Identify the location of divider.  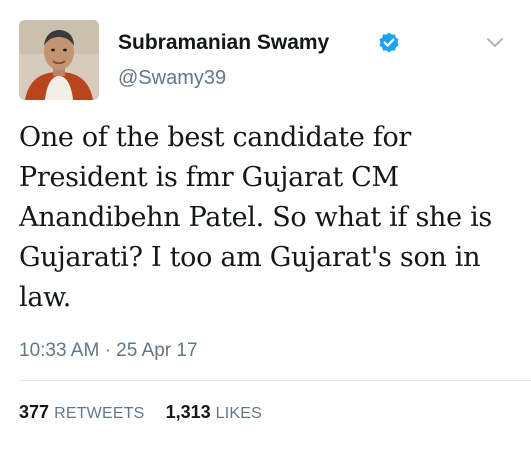
(275, 380).